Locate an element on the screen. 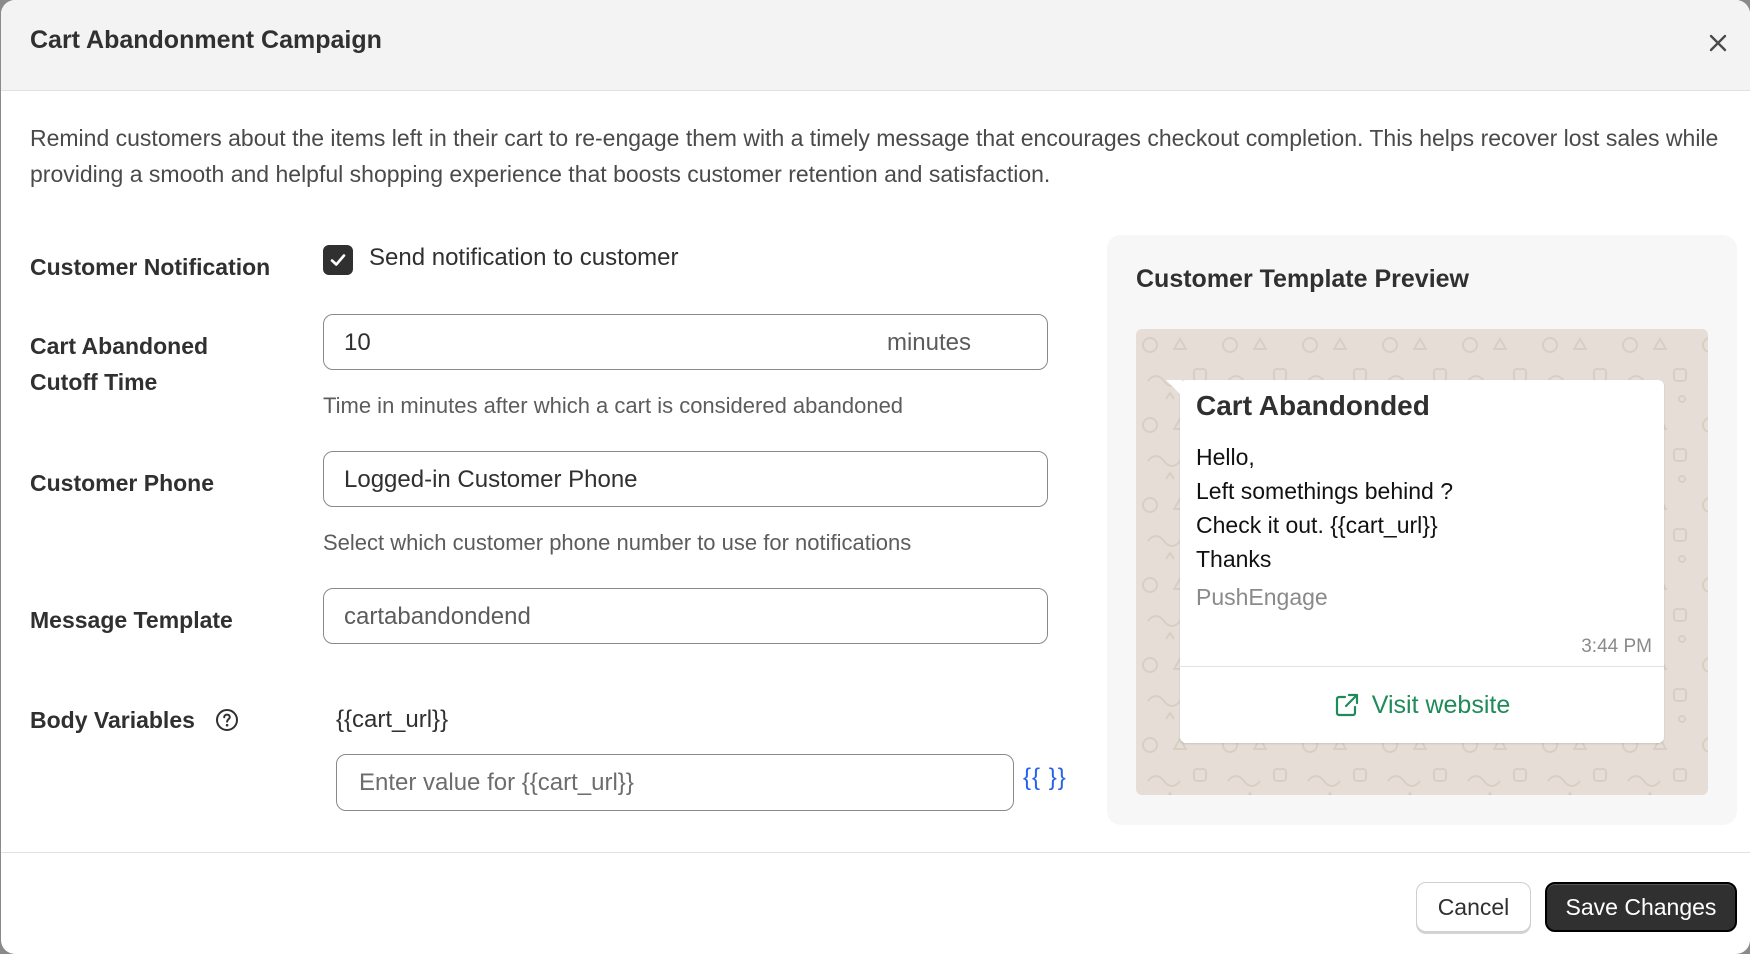 The height and width of the screenshot is (954, 1750). send-notification-checkbox is located at coordinates (338, 260).